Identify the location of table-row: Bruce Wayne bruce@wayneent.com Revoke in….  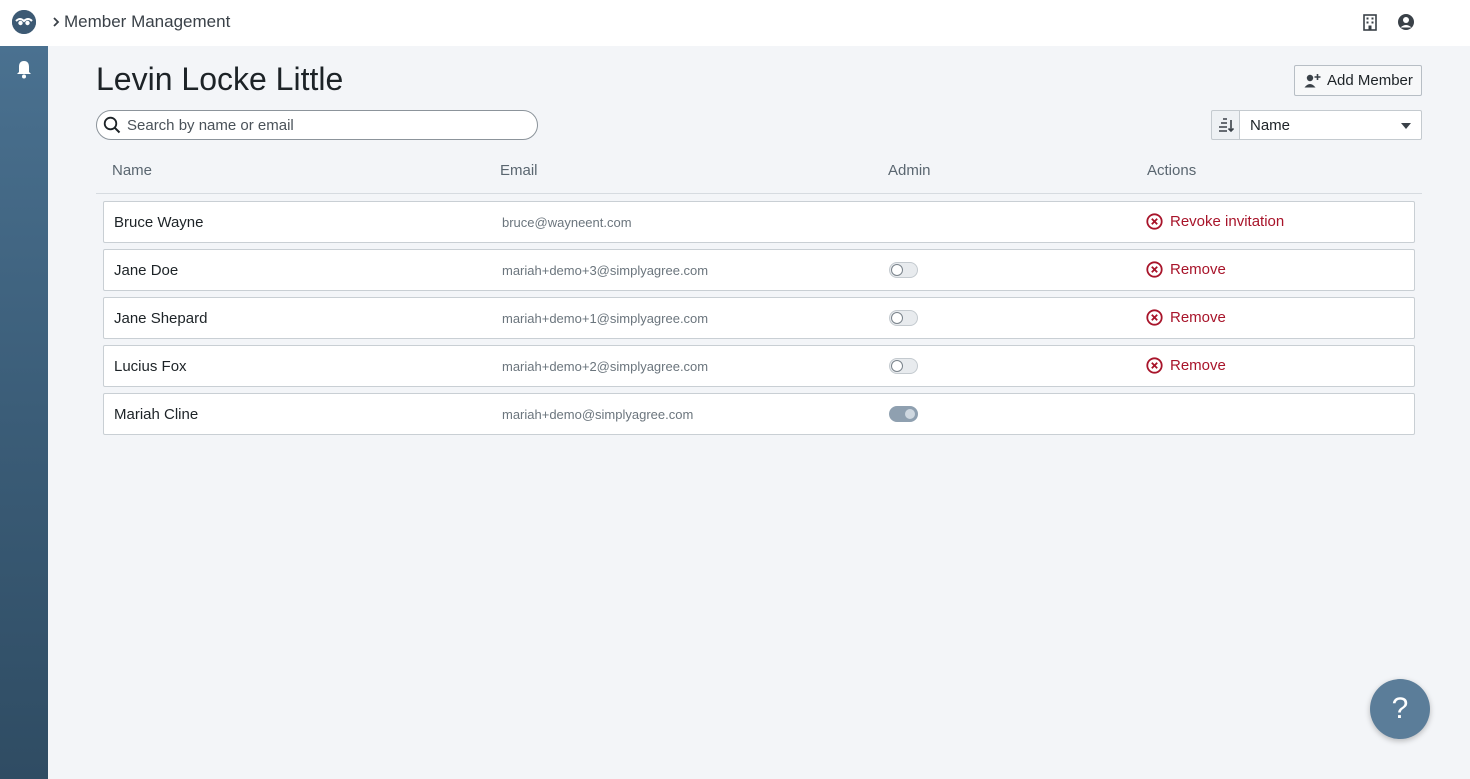
(759, 222).